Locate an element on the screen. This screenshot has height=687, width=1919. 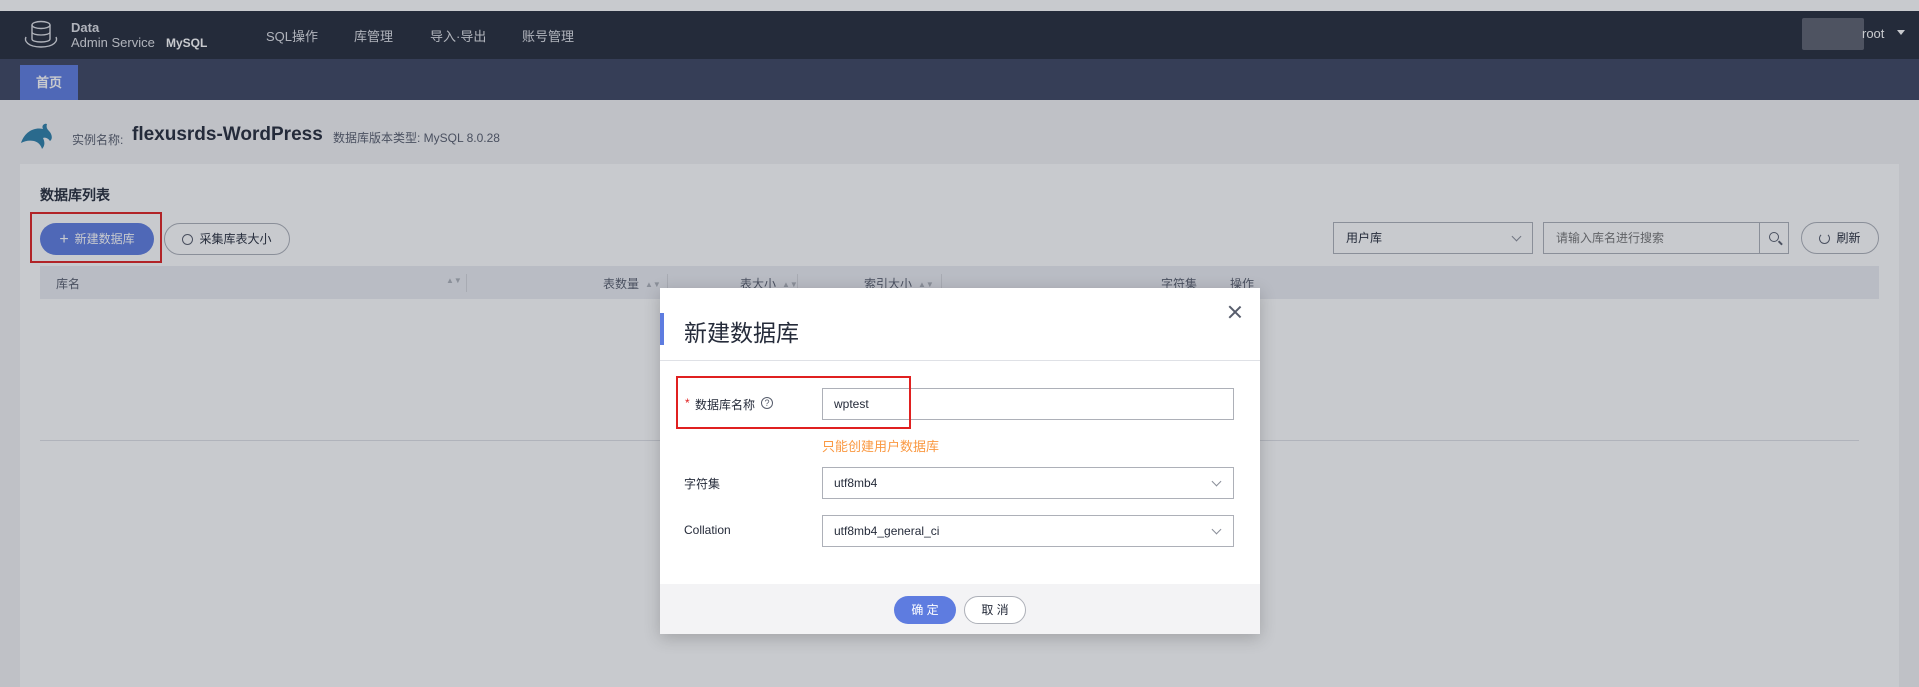
charset-select-value: utf8mb4 is located at coordinates (856, 483).